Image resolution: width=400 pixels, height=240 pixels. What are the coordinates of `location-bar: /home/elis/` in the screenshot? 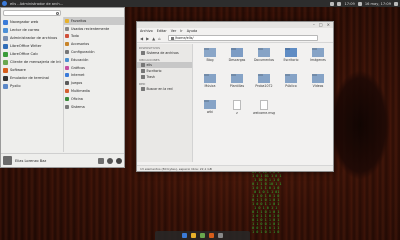 It's located at (242, 38).